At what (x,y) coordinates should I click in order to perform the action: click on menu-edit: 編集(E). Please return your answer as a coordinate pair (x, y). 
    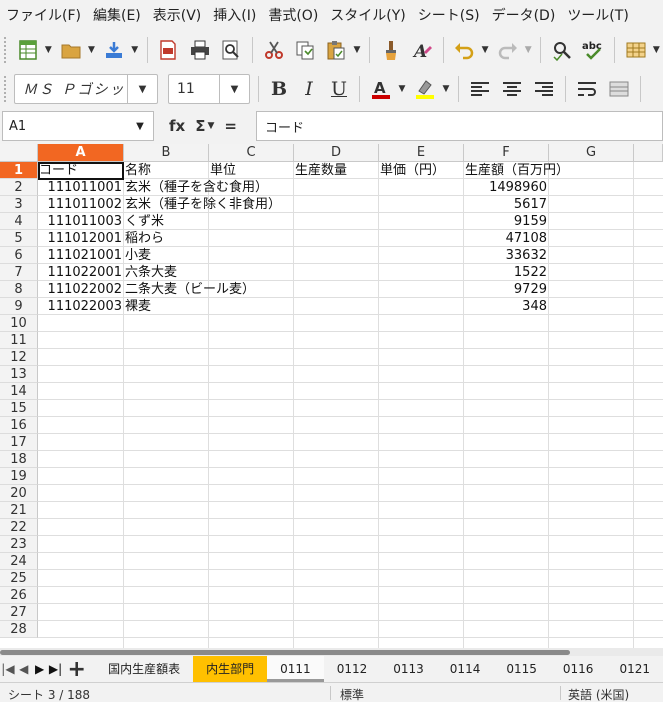
    Looking at the image, I should click on (117, 15).